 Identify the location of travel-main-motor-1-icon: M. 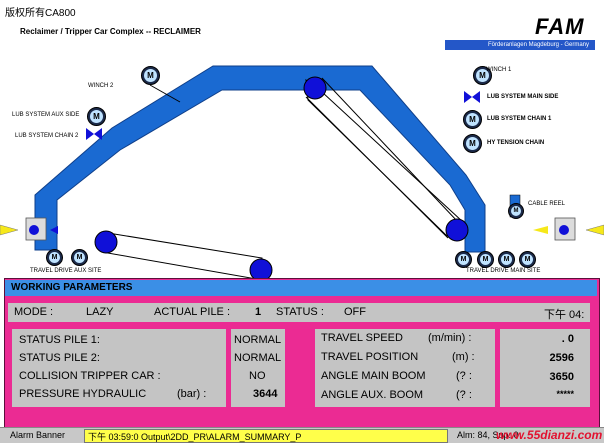
(463, 259).